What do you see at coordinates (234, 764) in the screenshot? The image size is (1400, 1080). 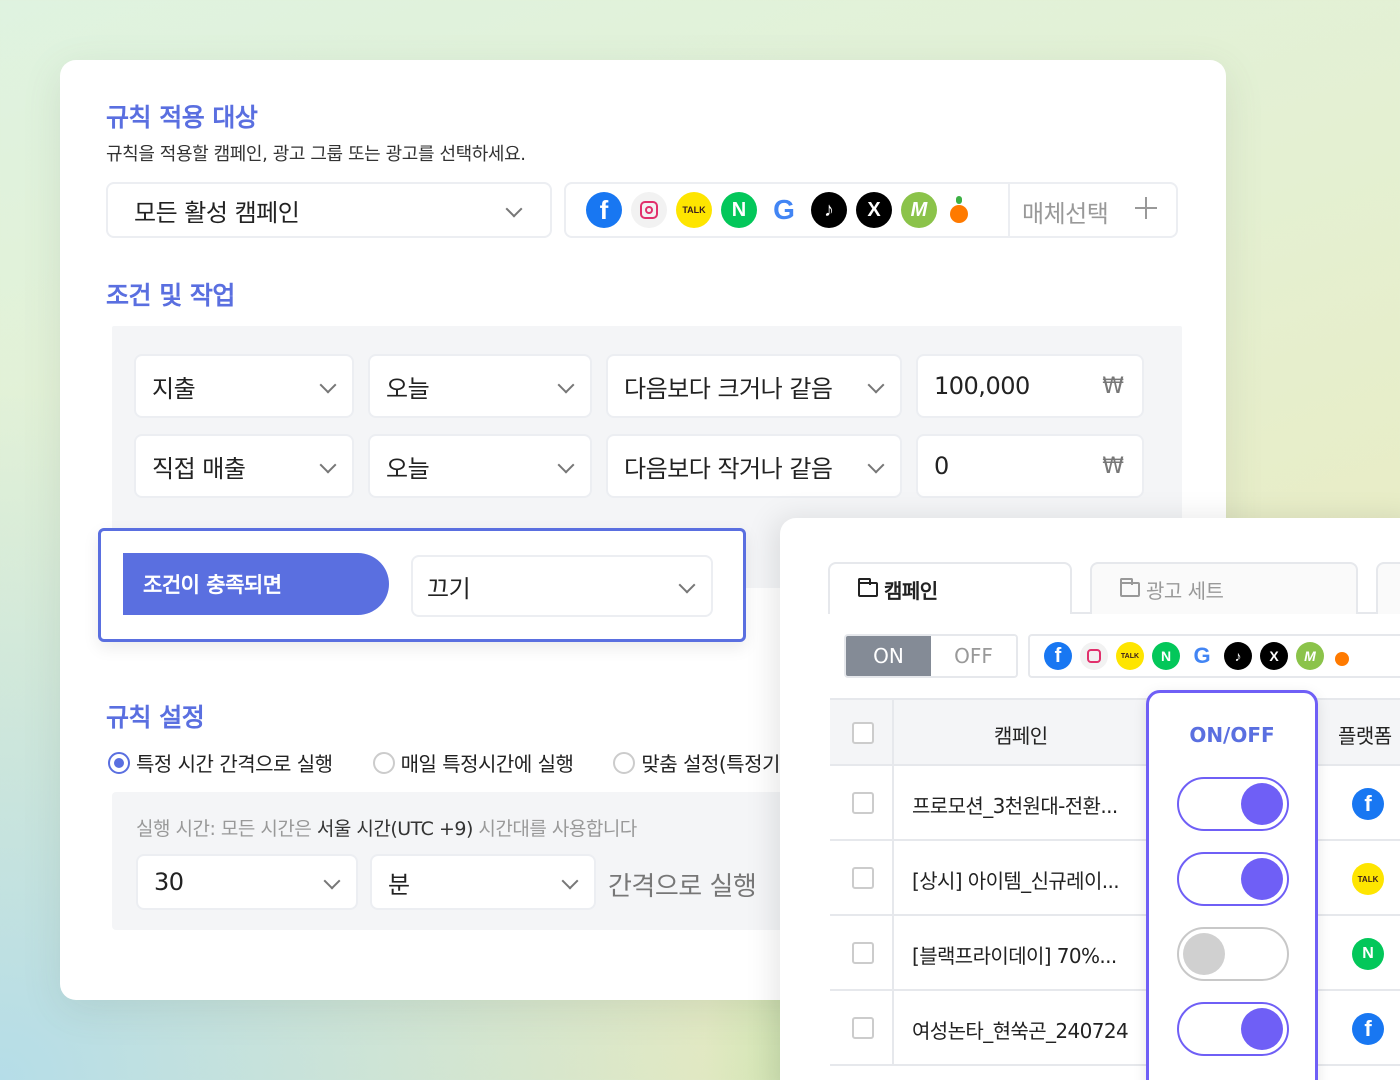 I see `radio-label: 특정 시간 간격으로 실행` at bounding box center [234, 764].